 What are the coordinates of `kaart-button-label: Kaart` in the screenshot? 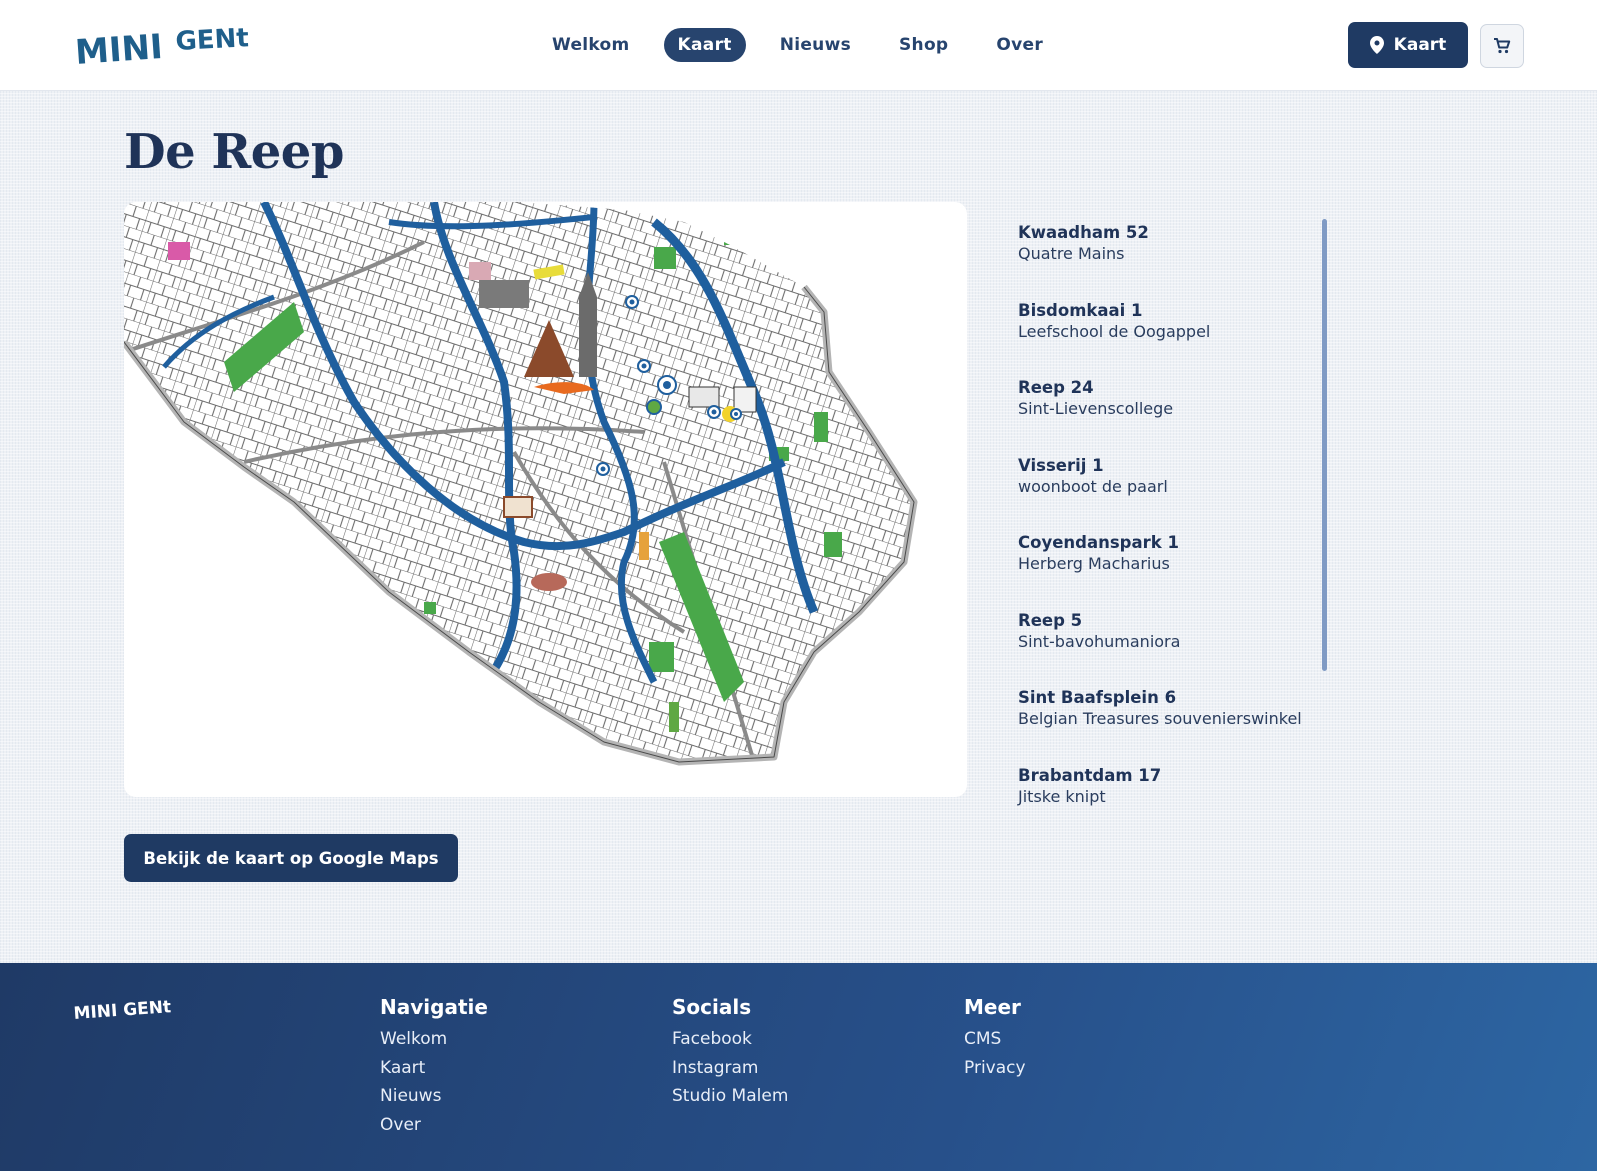 It's located at (1420, 45).